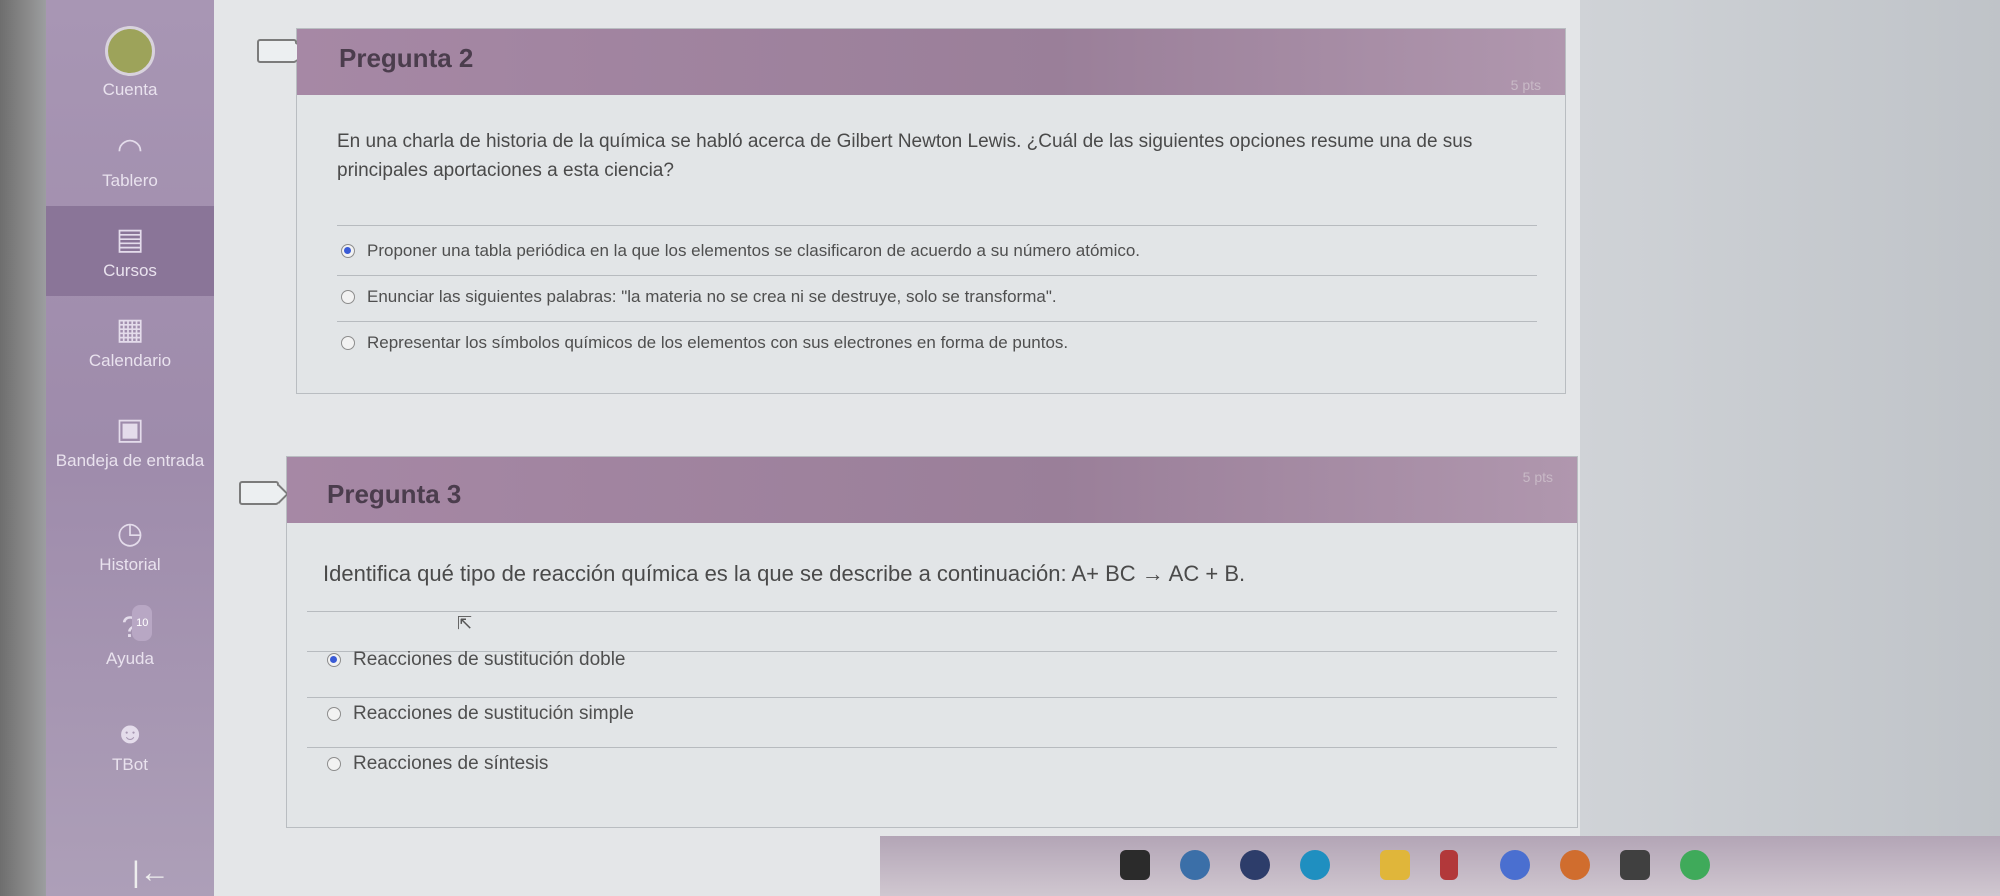 The image size is (2000, 896). What do you see at coordinates (151, 873) in the screenshot?
I see `collapse-nav-arrow-icon: |←` at bounding box center [151, 873].